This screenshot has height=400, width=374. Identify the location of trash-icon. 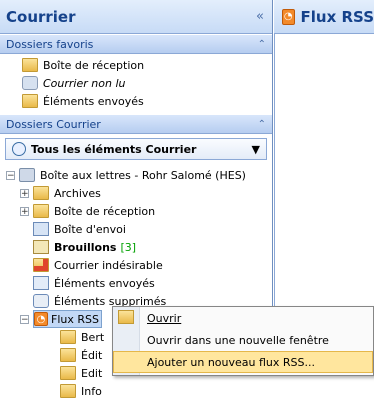
(41, 301).